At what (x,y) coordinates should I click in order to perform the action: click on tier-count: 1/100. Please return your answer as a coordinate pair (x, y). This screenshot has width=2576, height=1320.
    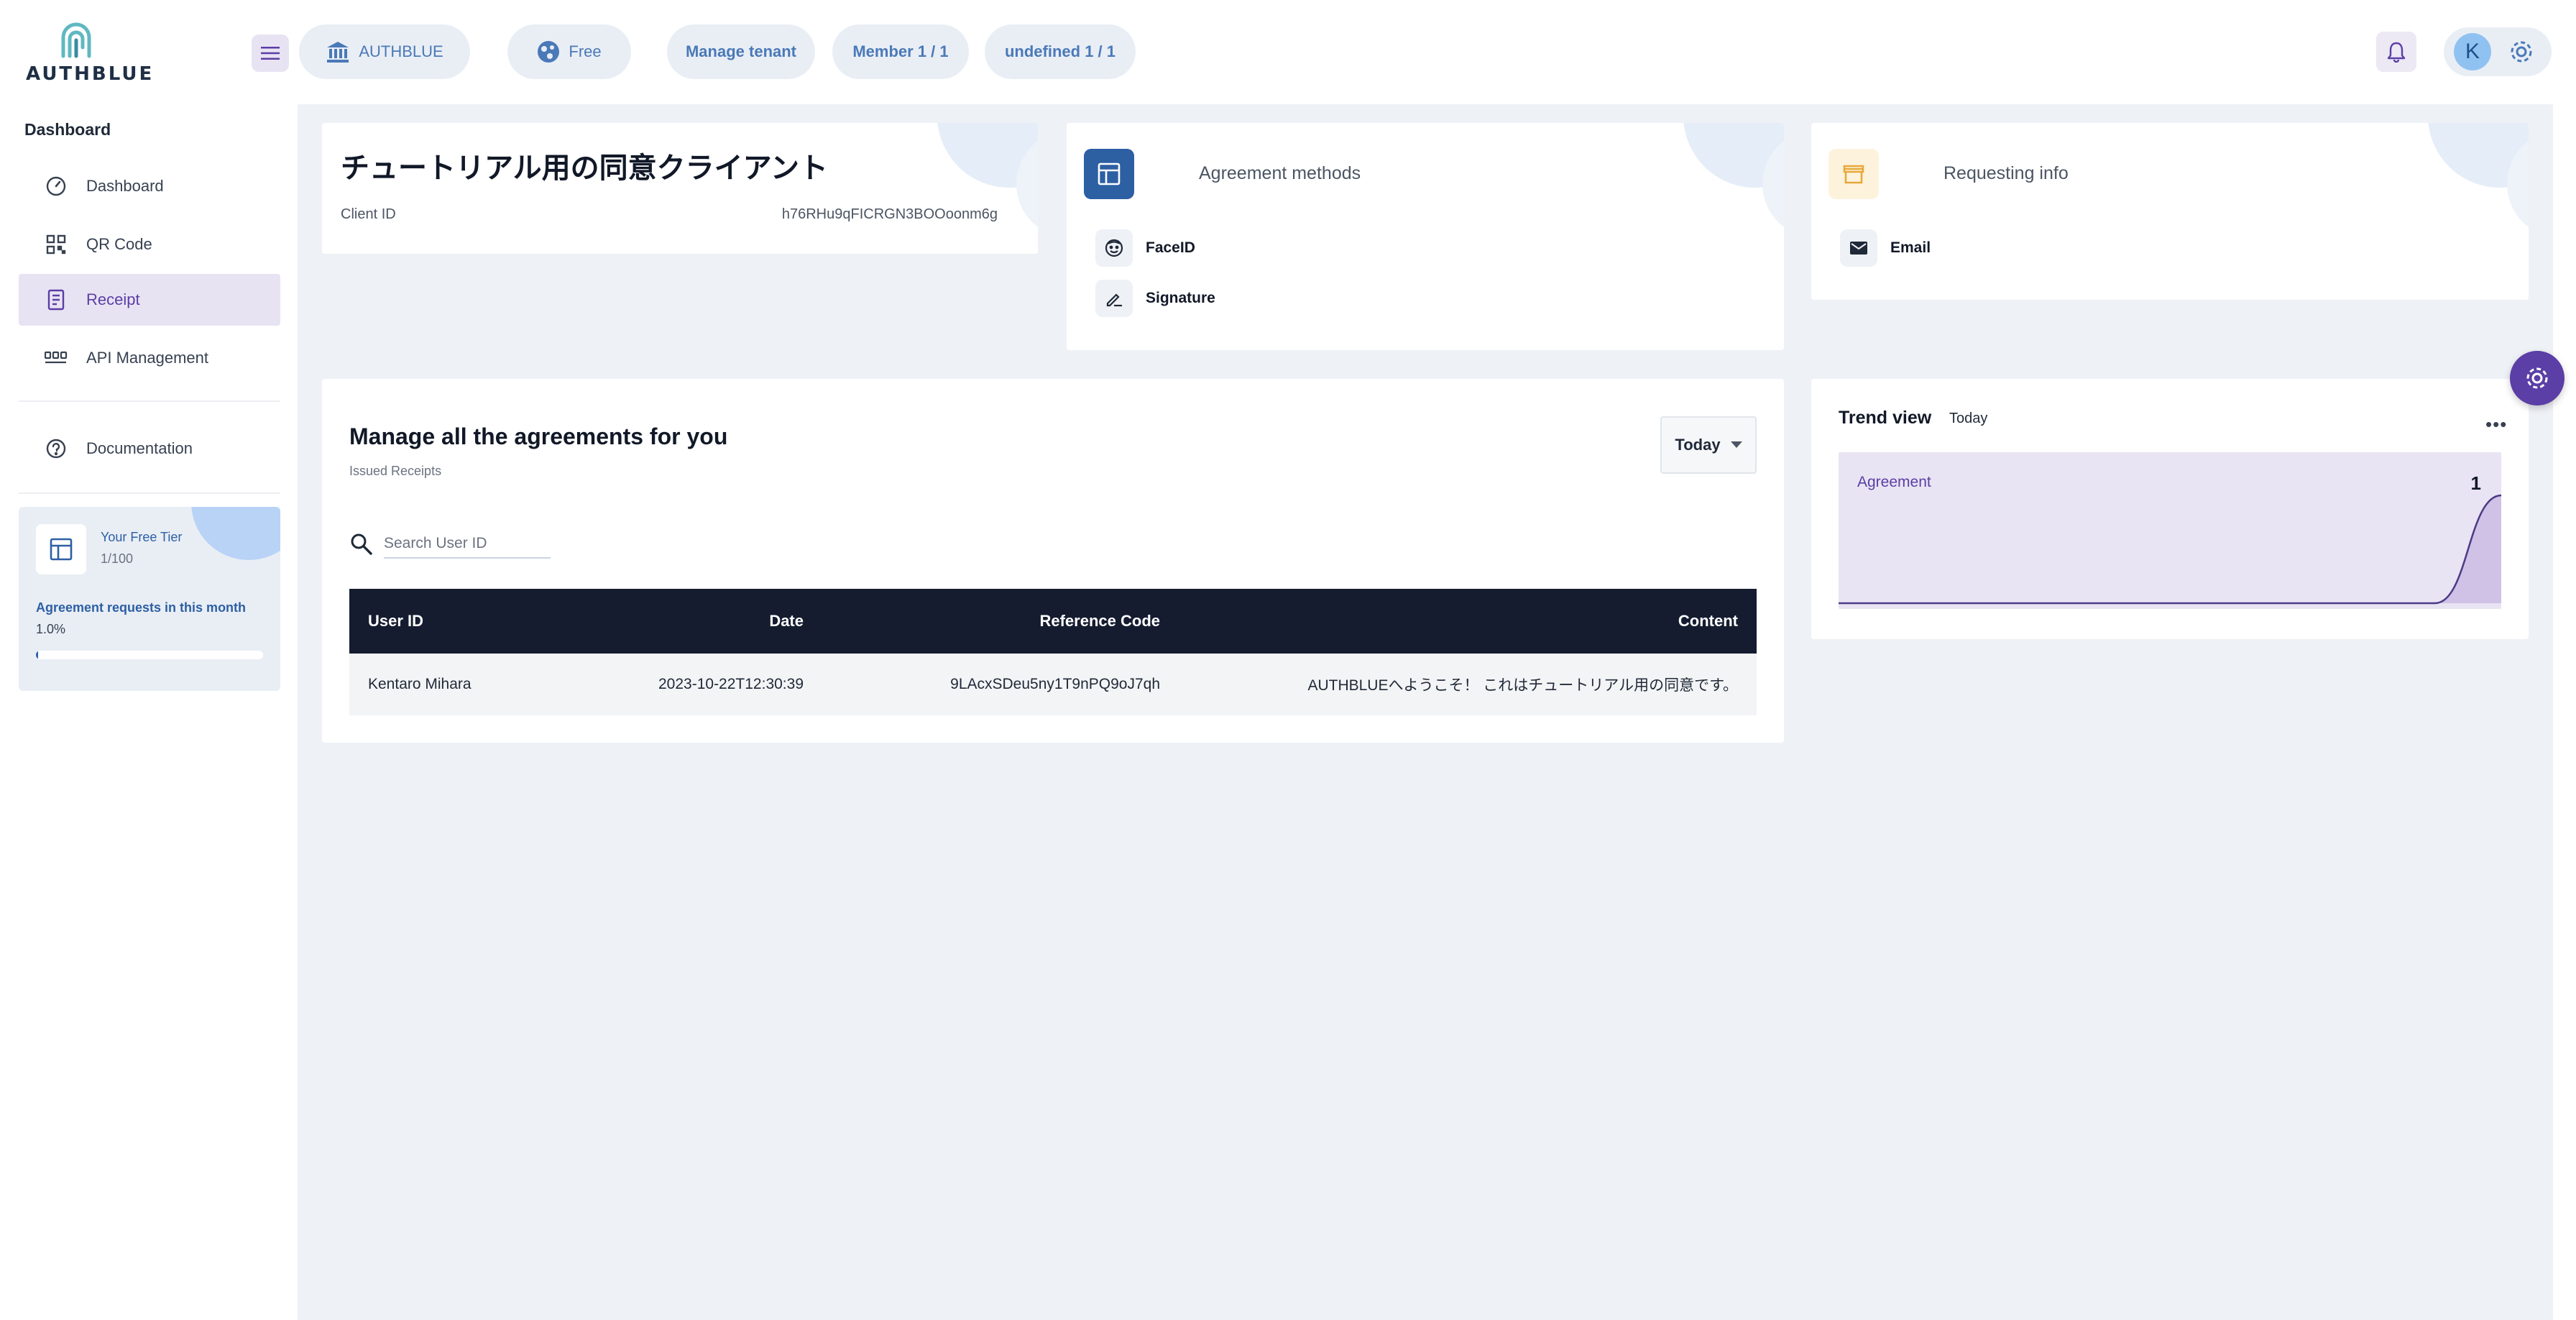
    Looking at the image, I should click on (117, 558).